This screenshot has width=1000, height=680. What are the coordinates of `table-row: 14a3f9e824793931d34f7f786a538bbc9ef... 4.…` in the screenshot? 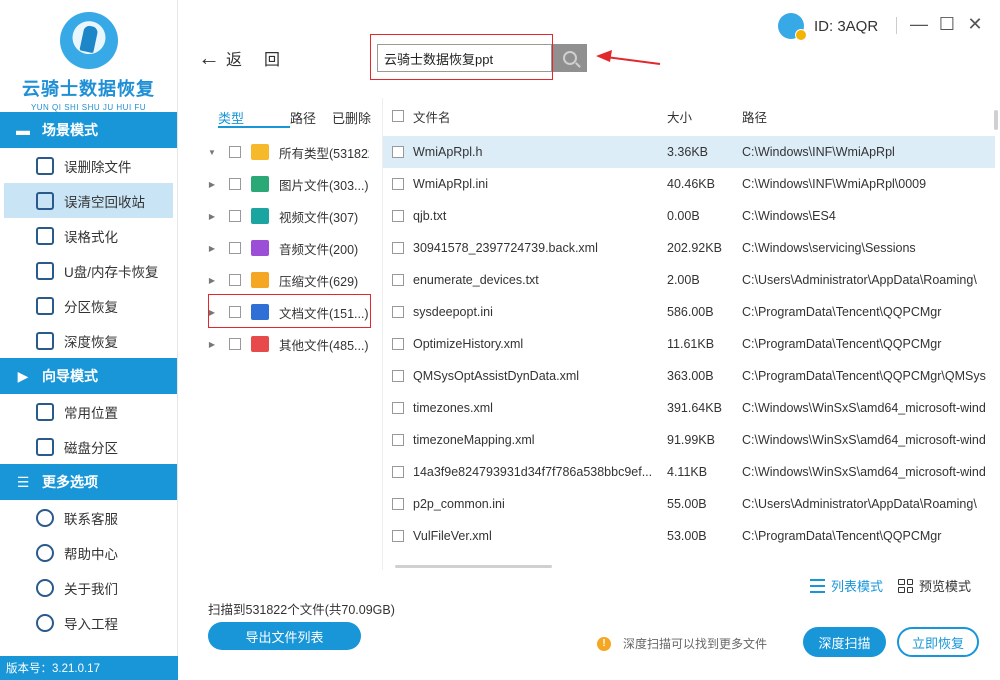 It's located at (689, 472).